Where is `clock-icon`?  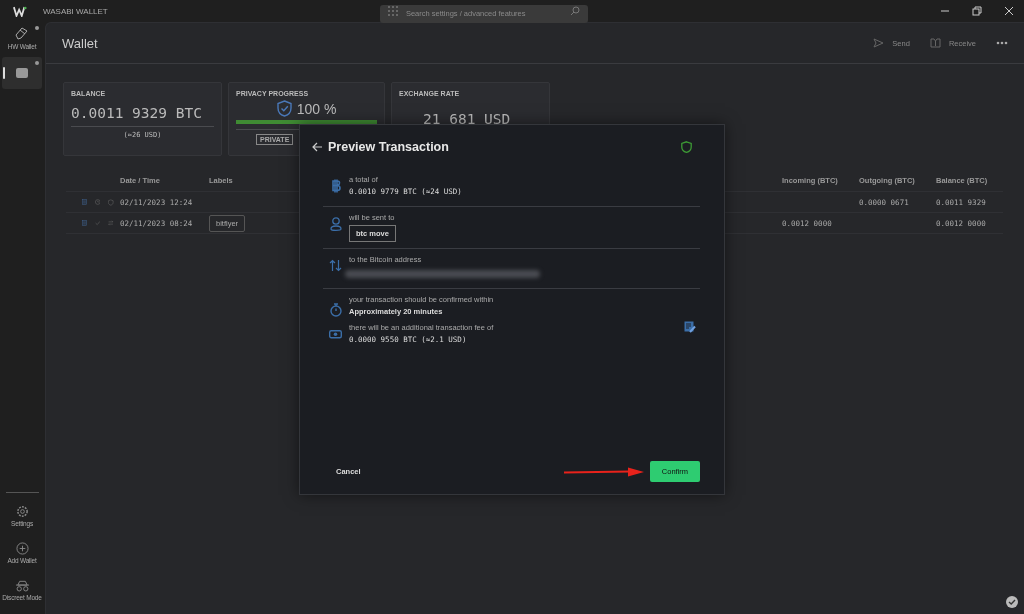
clock-icon is located at coordinates (97, 202).